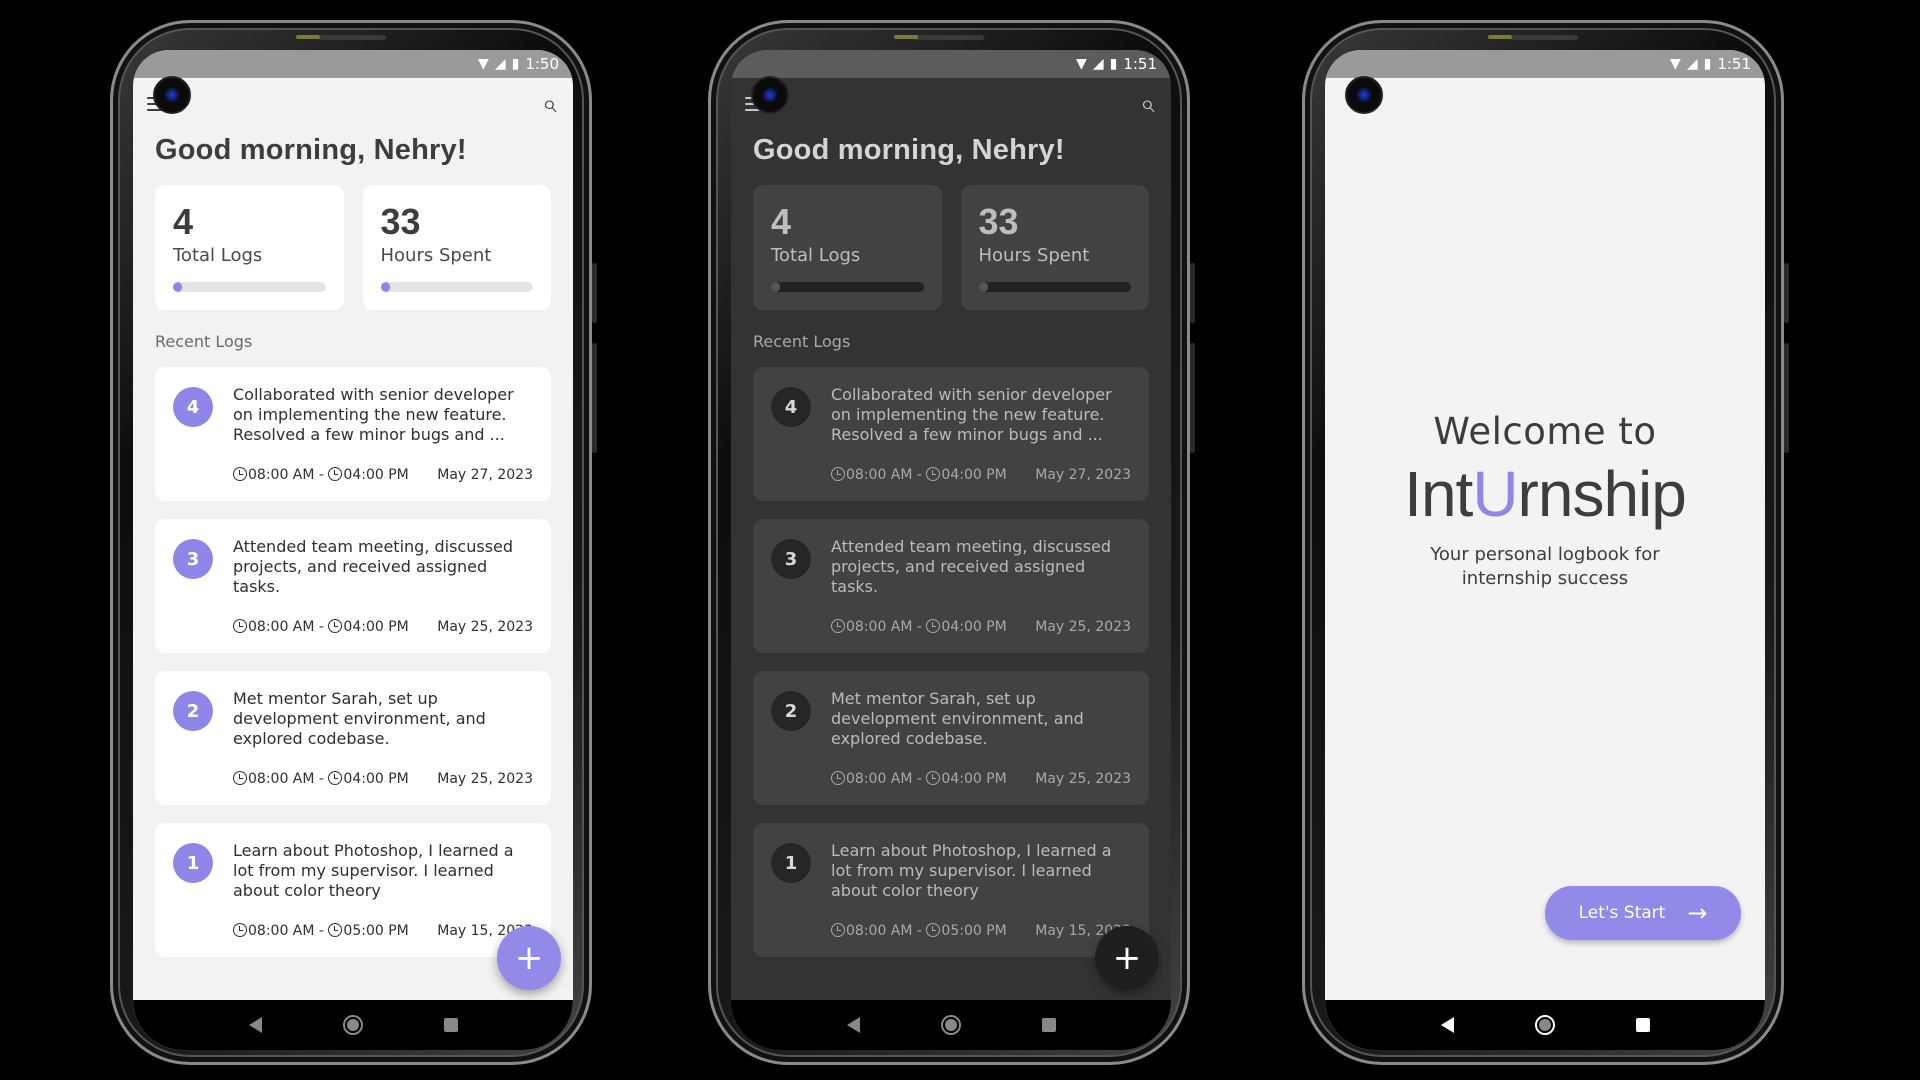 Image resolution: width=1920 pixels, height=1080 pixels. What do you see at coordinates (791, 407) in the screenshot?
I see `log-number-badge: 4` at bounding box center [791, 407].